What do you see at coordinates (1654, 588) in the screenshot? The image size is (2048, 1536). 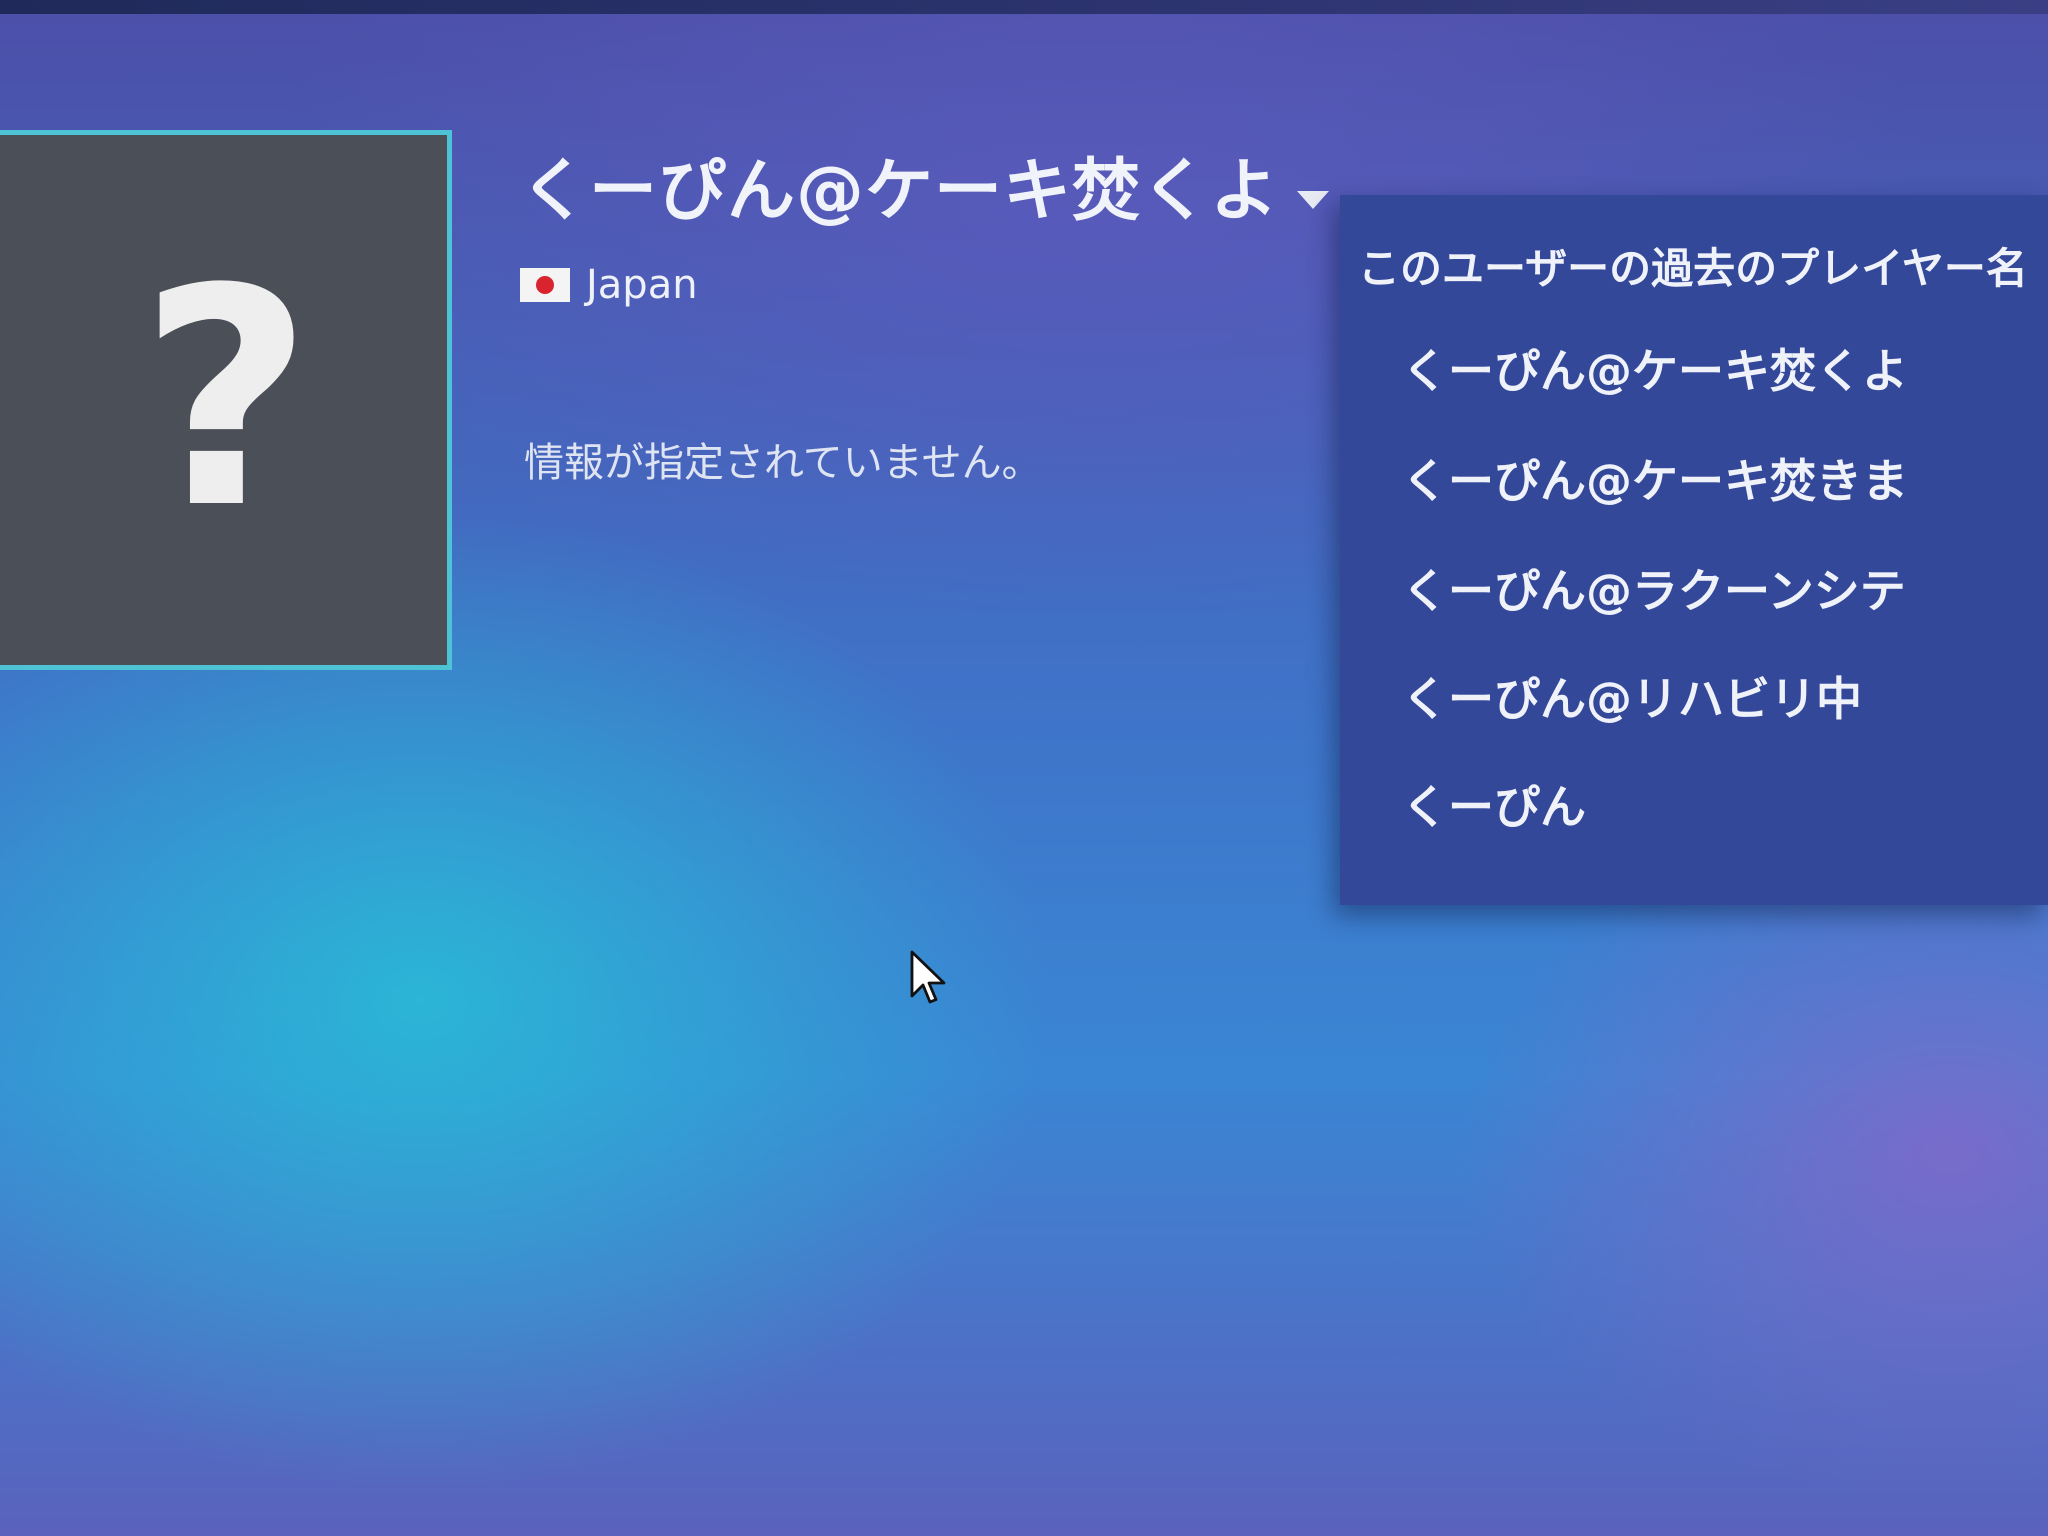 I see `name-history-item: くーぴん@ラクーンシテ` at bounding box center [1654, 588].